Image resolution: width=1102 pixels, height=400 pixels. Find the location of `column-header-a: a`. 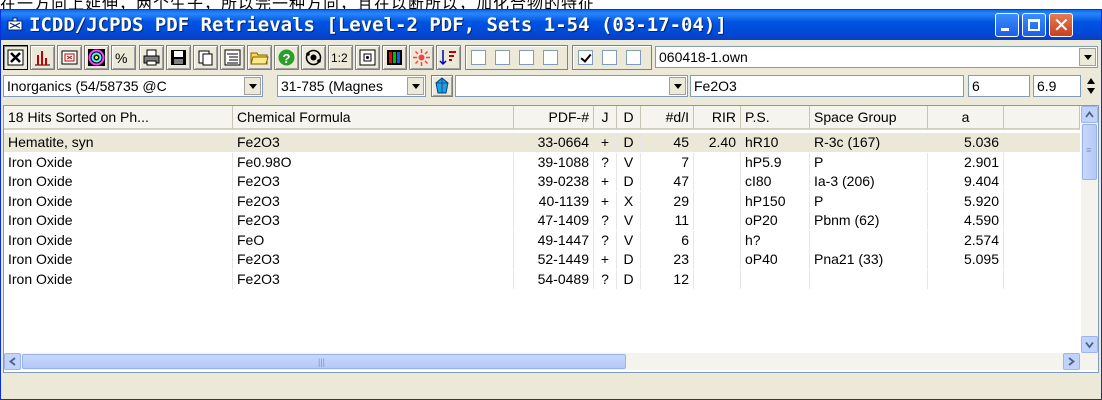

column-header-a: a is located at coordinates (966, 118).